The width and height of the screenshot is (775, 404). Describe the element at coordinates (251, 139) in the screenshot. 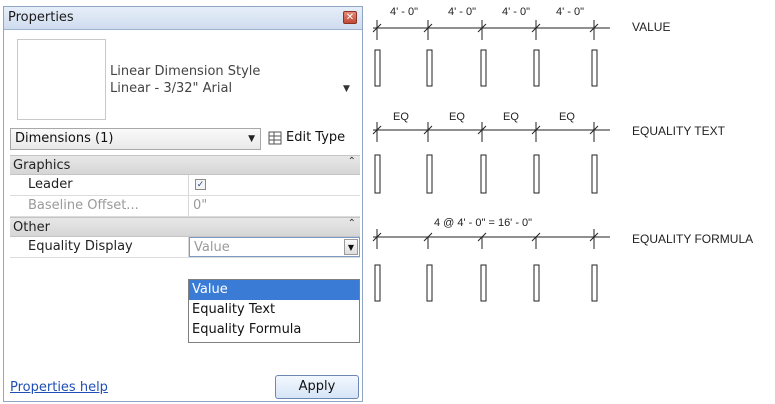

I see `chevron-down-icon: ▼` at that location.